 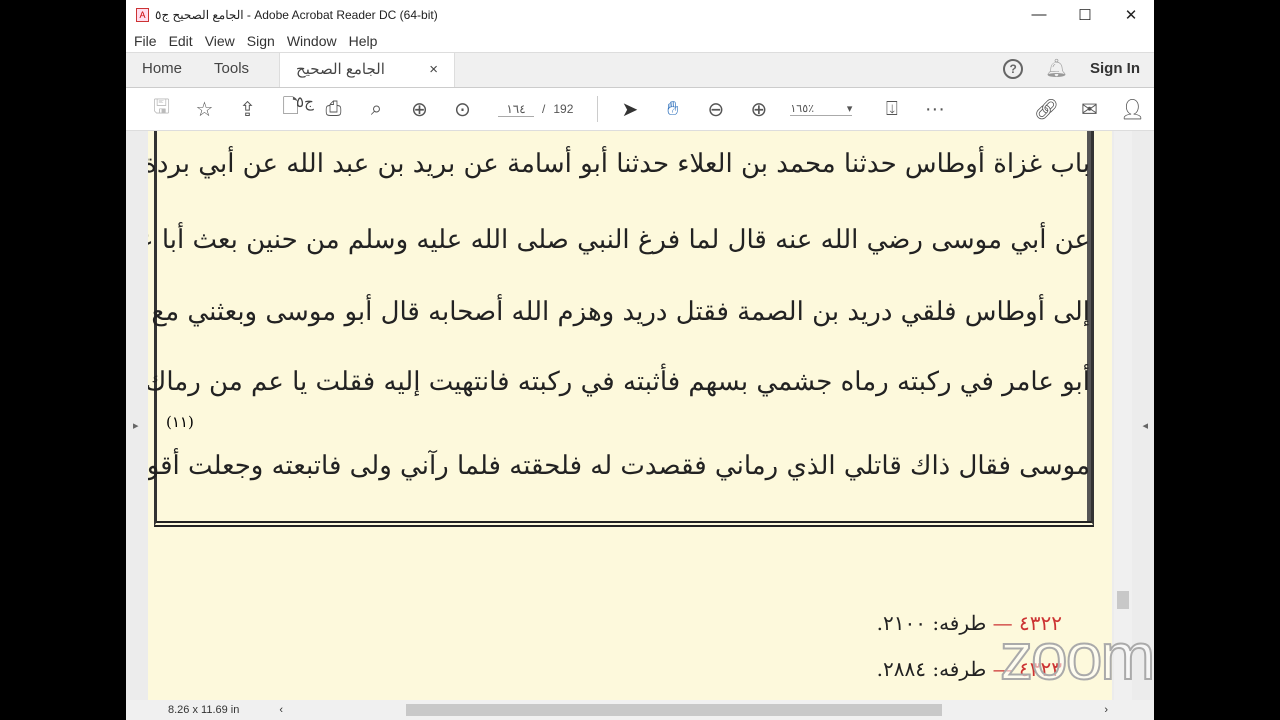 What do you see at coordinates (1123, 600) in the screenshot?
I see `scrollbar-thumb` at bounding box center [1123, 600].